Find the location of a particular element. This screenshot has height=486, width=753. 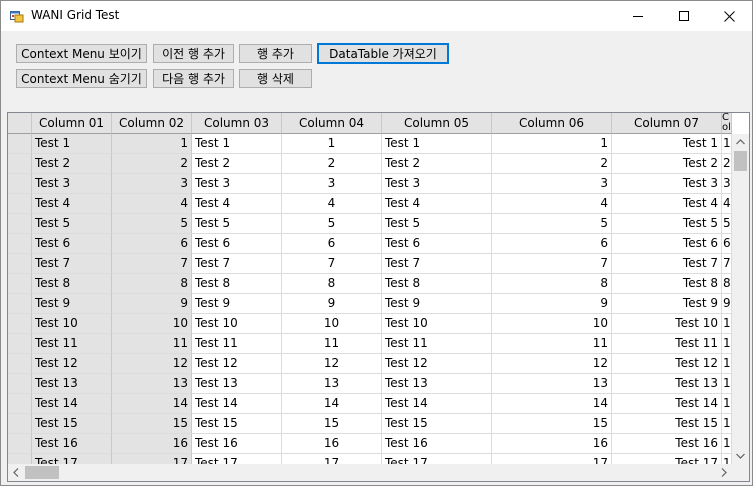

vertical-scroll-thumb is located at coordinates (740, 161).